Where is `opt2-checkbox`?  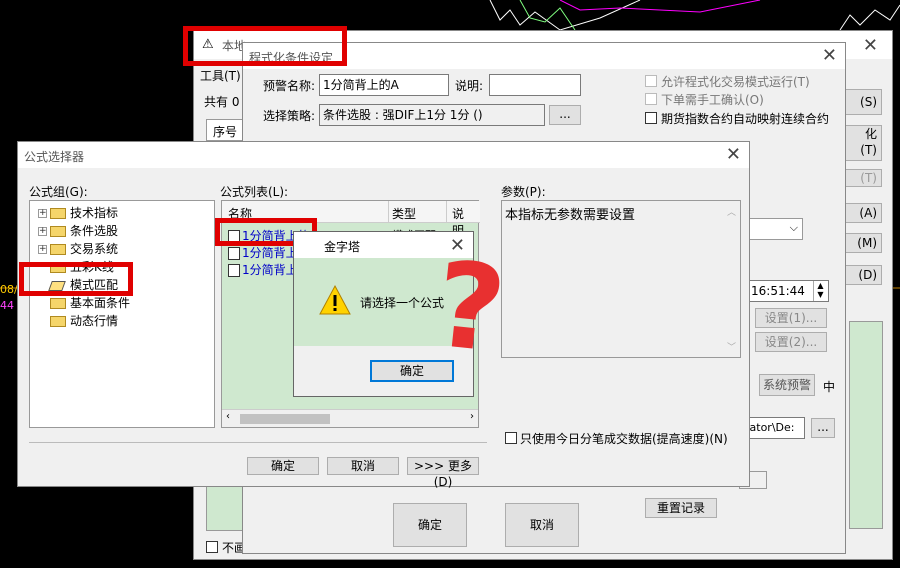
opt2-checkbox is located at coordinates (651, 99).